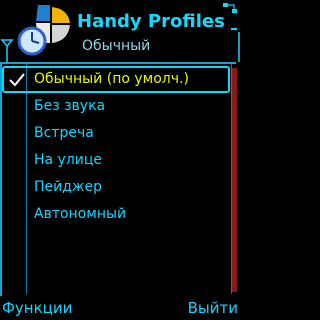 Image resolution: width=320 pixels, height=320 pixels. Describe the element at coordinates (68, 160) in the screenshot. I see `profile-item-label: На улице` at that location.